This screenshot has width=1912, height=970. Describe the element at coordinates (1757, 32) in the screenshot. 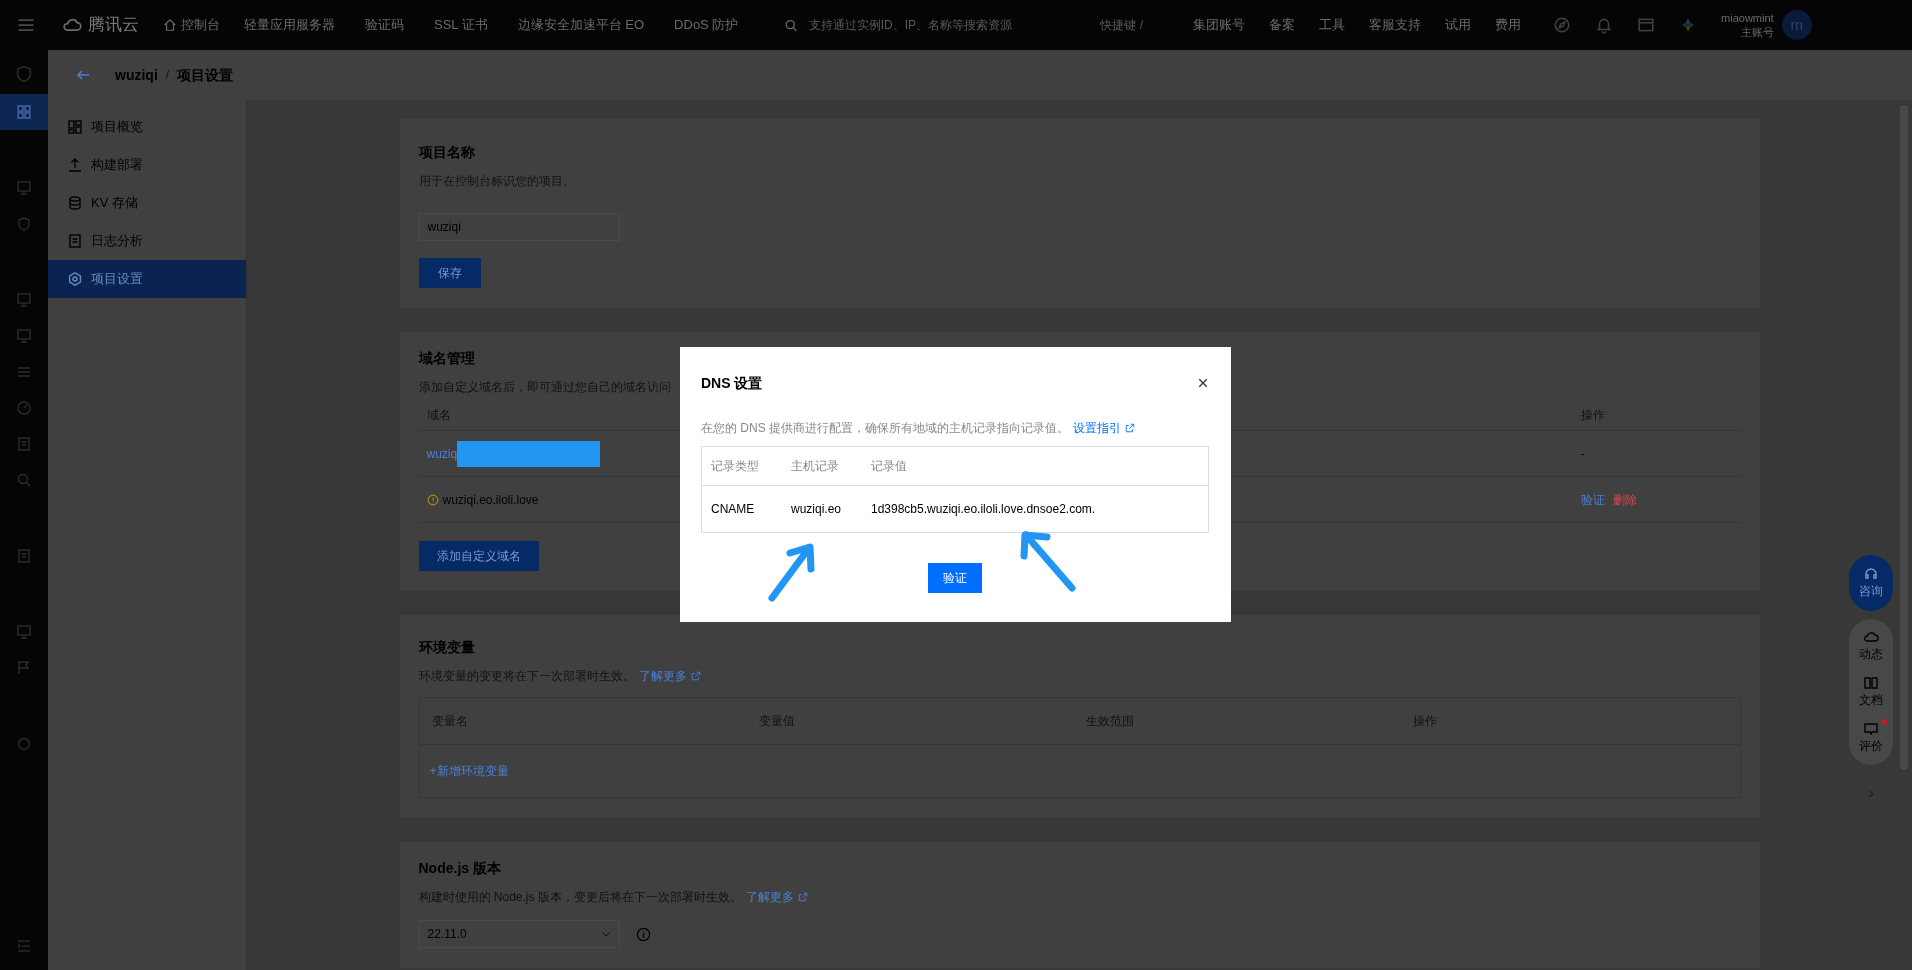

I see `account-role: 主账号` at that location.